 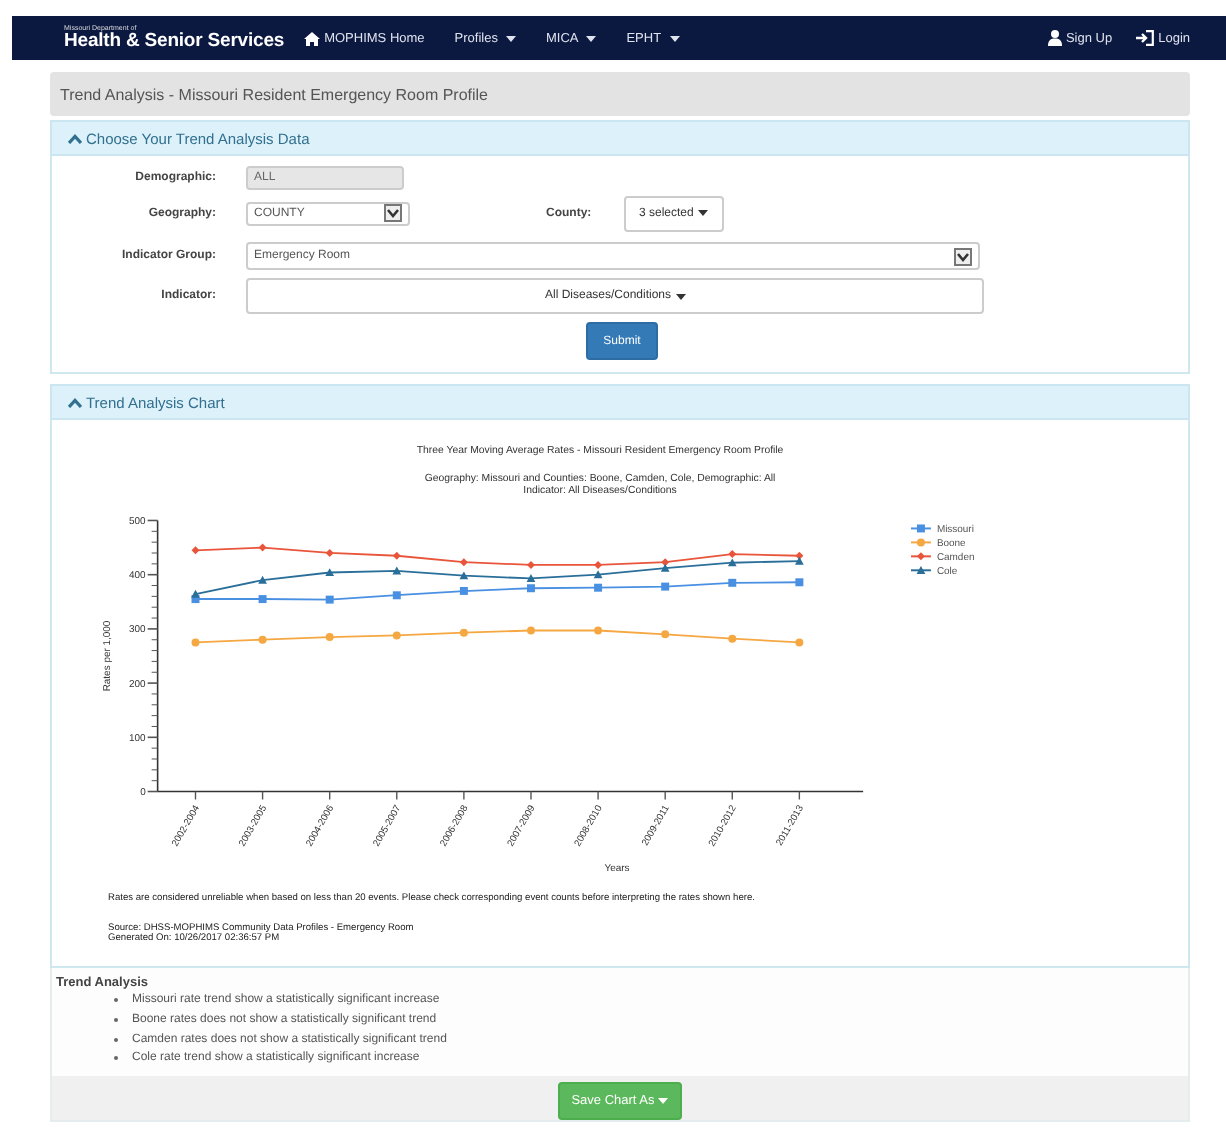 What do you see at coordinates (312, 38) in the screenshot?
I see `home-icon` at bounding box center [312, 38].